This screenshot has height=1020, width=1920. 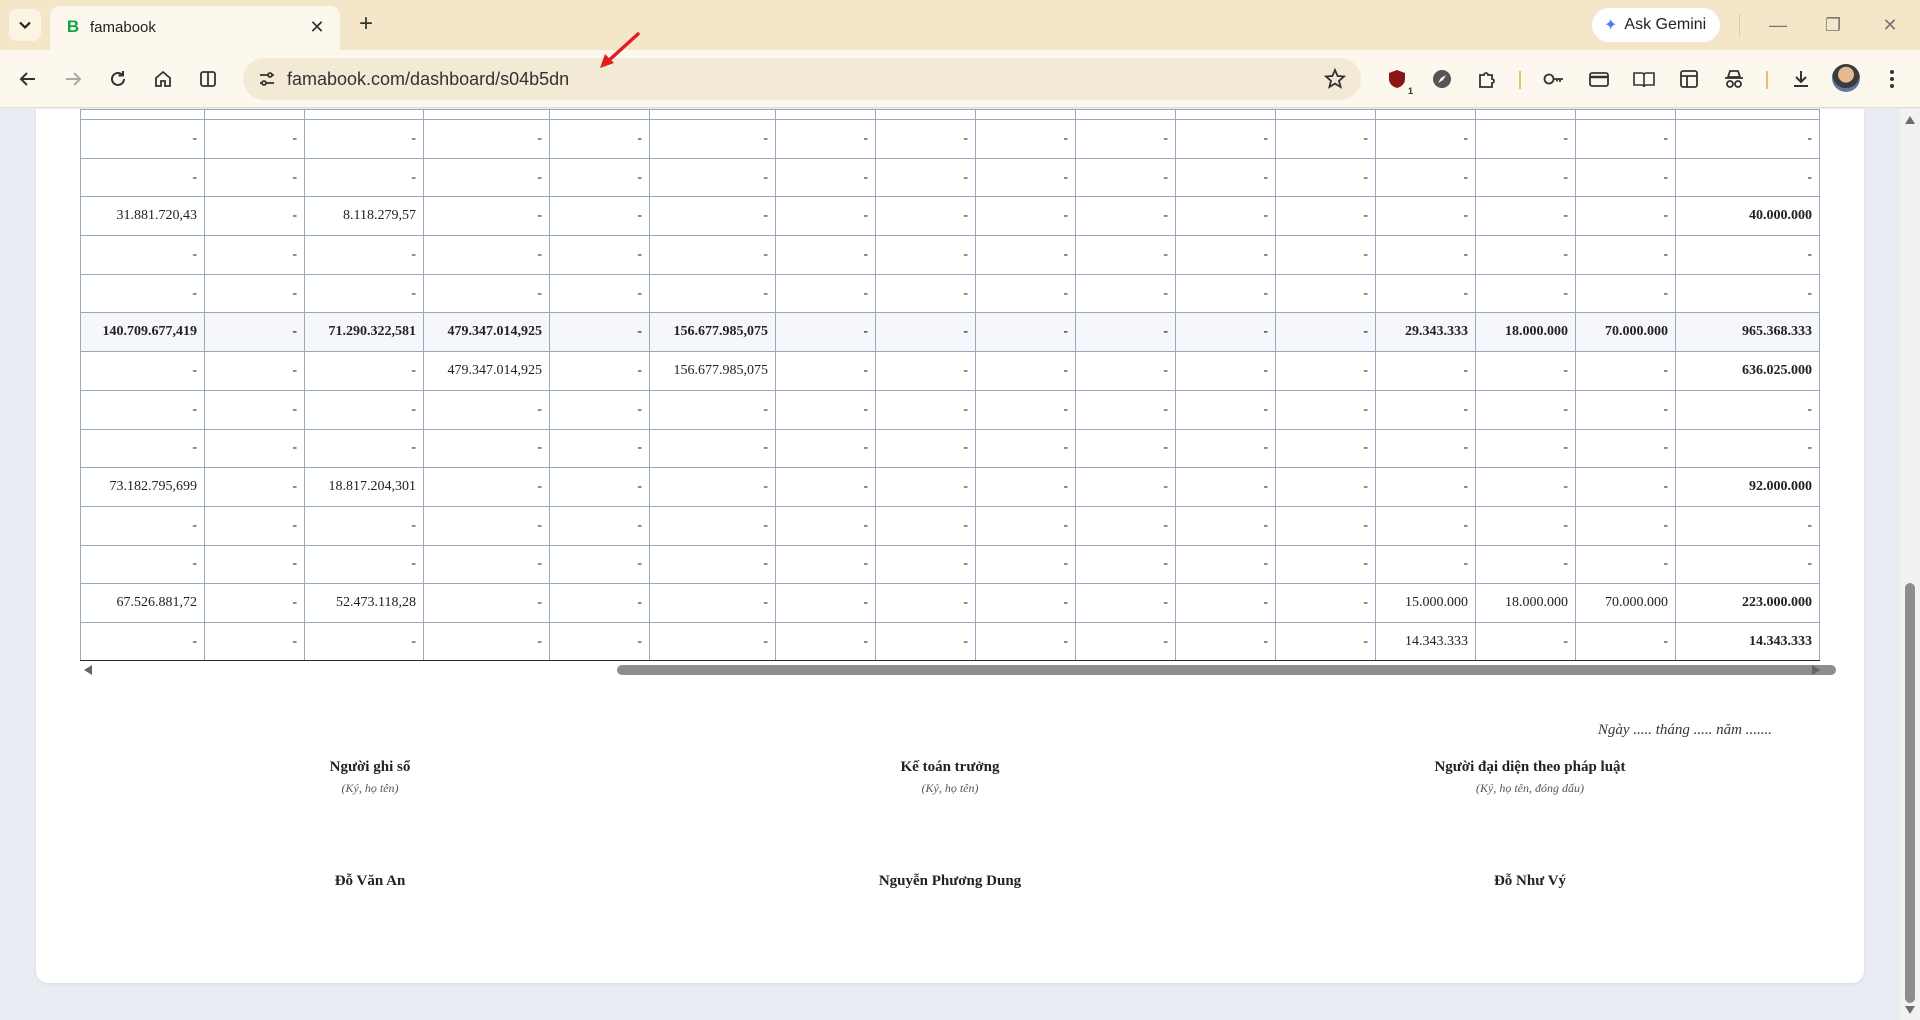 I want to click on extension-shield-button: 1, so click(x=1398, y=80).